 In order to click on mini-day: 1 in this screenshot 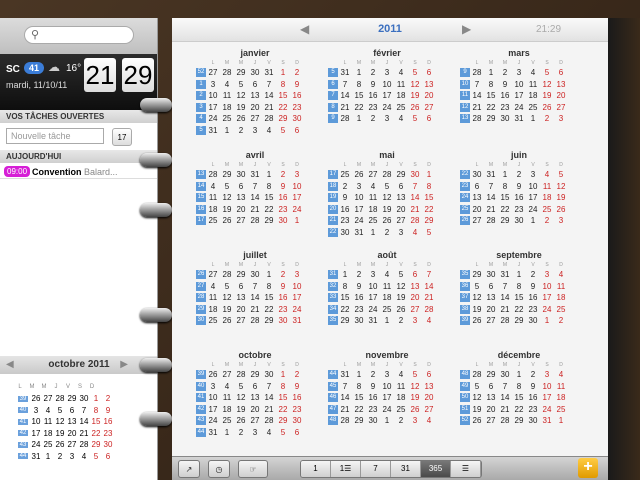, I will do `click(96, 398)`.